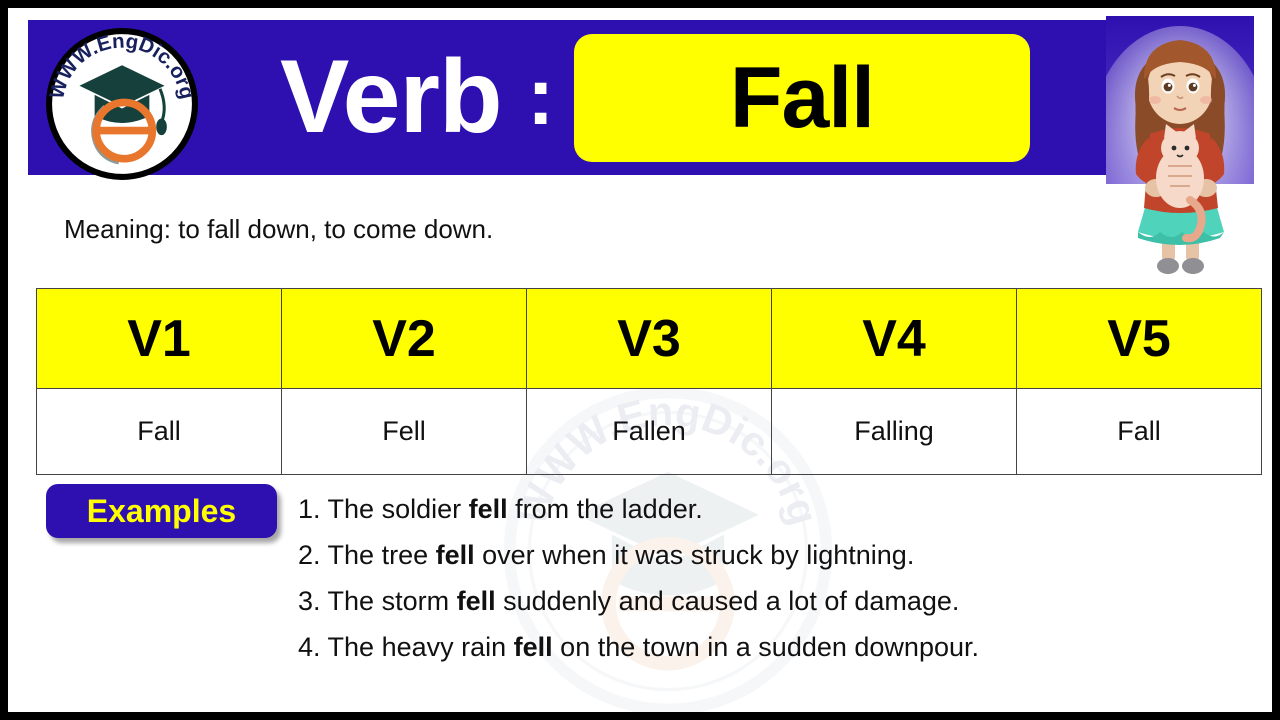 This screenshot has height=720, width=1280. What do you see at coordinates (1139, 338) in the screenshot?
I see `table-header-v5: V5` at bounding box center [1139, 338].